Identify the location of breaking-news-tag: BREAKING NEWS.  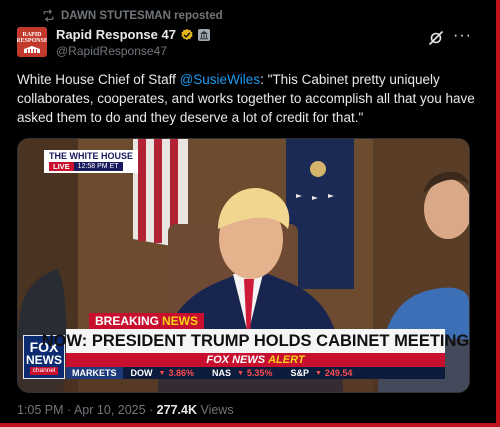
(147, 321).